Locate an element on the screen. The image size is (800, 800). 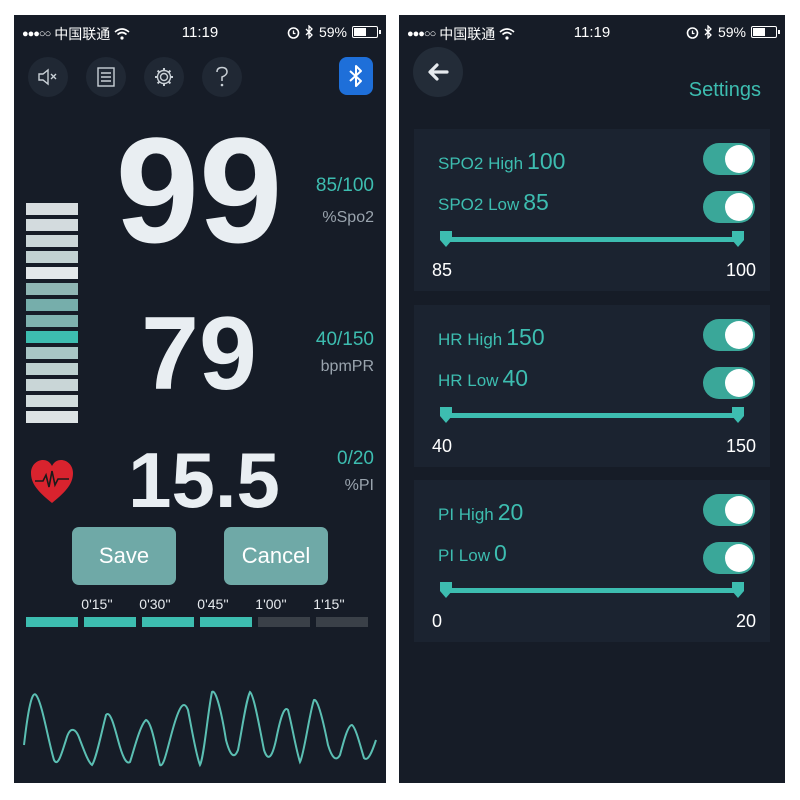
slider-min-label: 0 is located at coordinates (437, 621).